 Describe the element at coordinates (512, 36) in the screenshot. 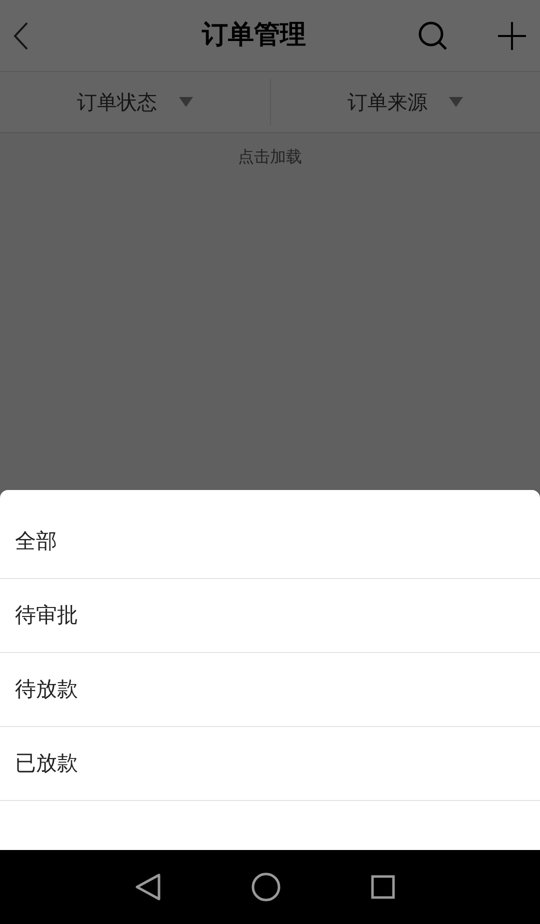

I see `add-icon` at that location.